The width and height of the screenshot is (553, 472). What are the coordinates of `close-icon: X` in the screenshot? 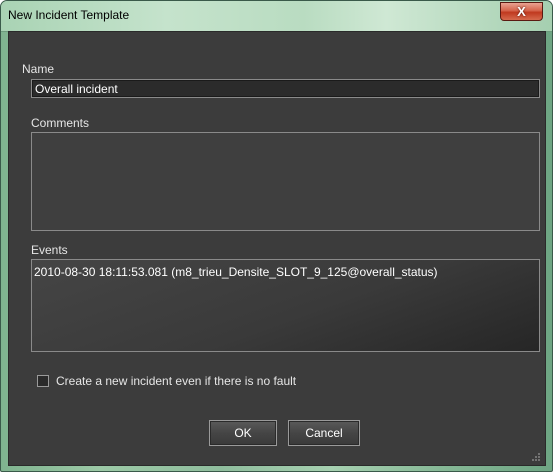 It's located at (521, 11).